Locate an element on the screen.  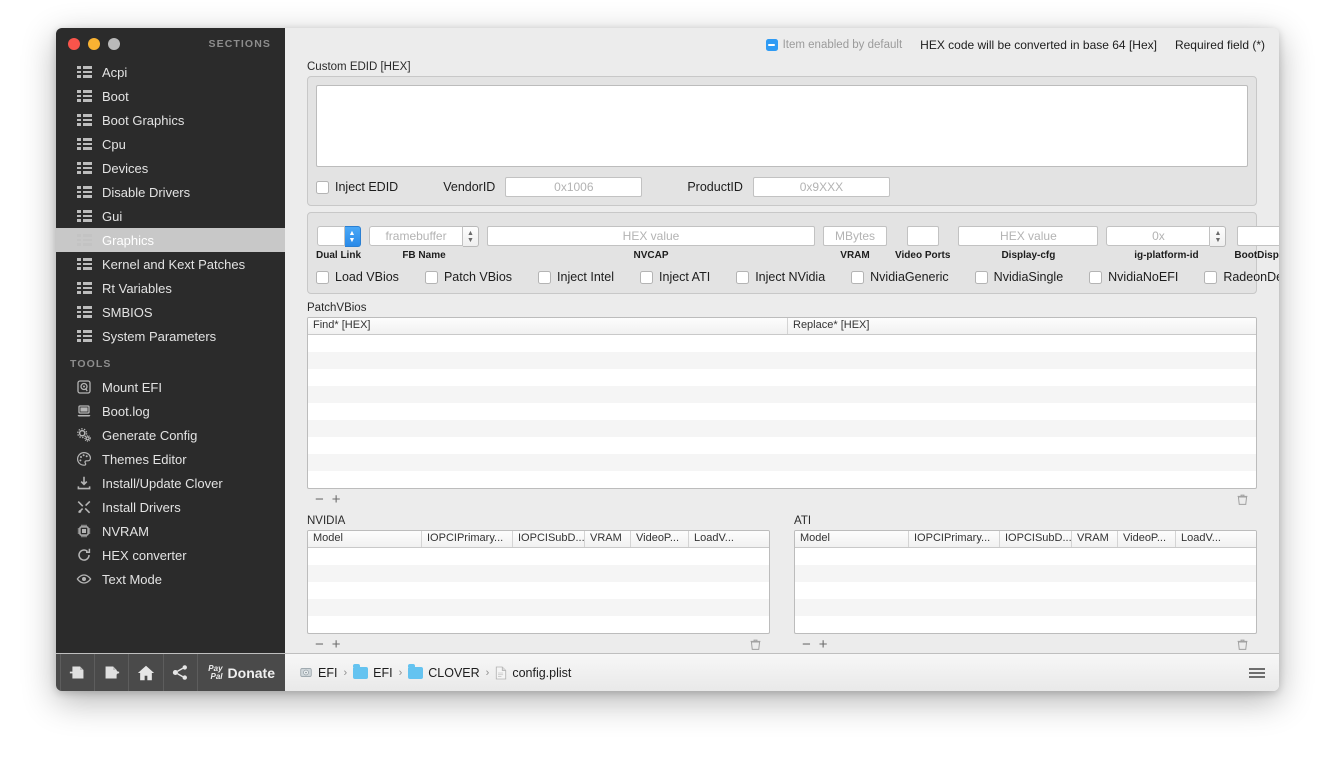
nvidiageneric-checkbox is located at coordinates (858, 277).